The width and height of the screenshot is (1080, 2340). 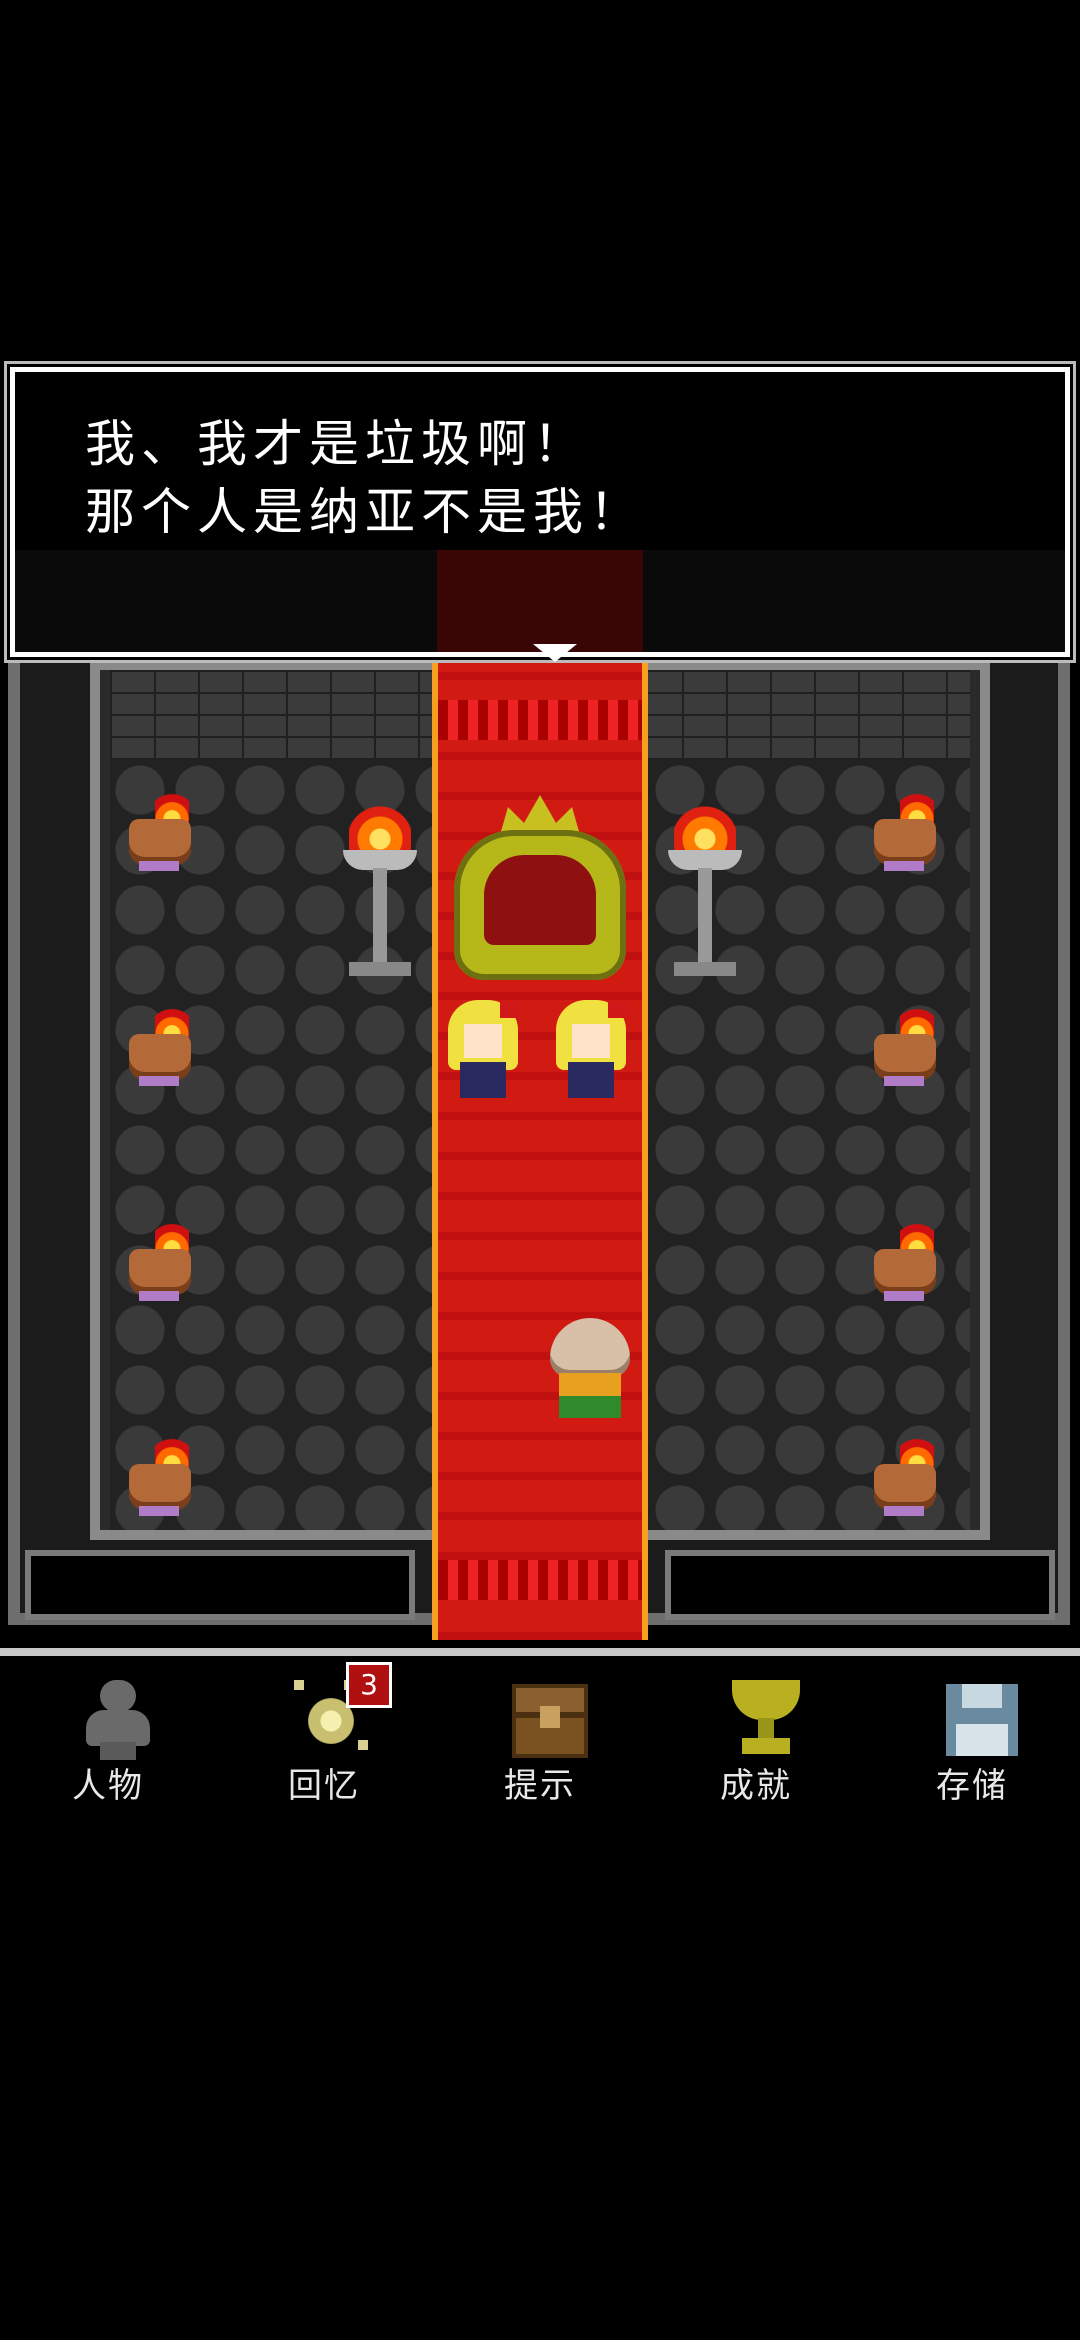 I want to click on dialog-background-strip, so click(x=540, y=601).